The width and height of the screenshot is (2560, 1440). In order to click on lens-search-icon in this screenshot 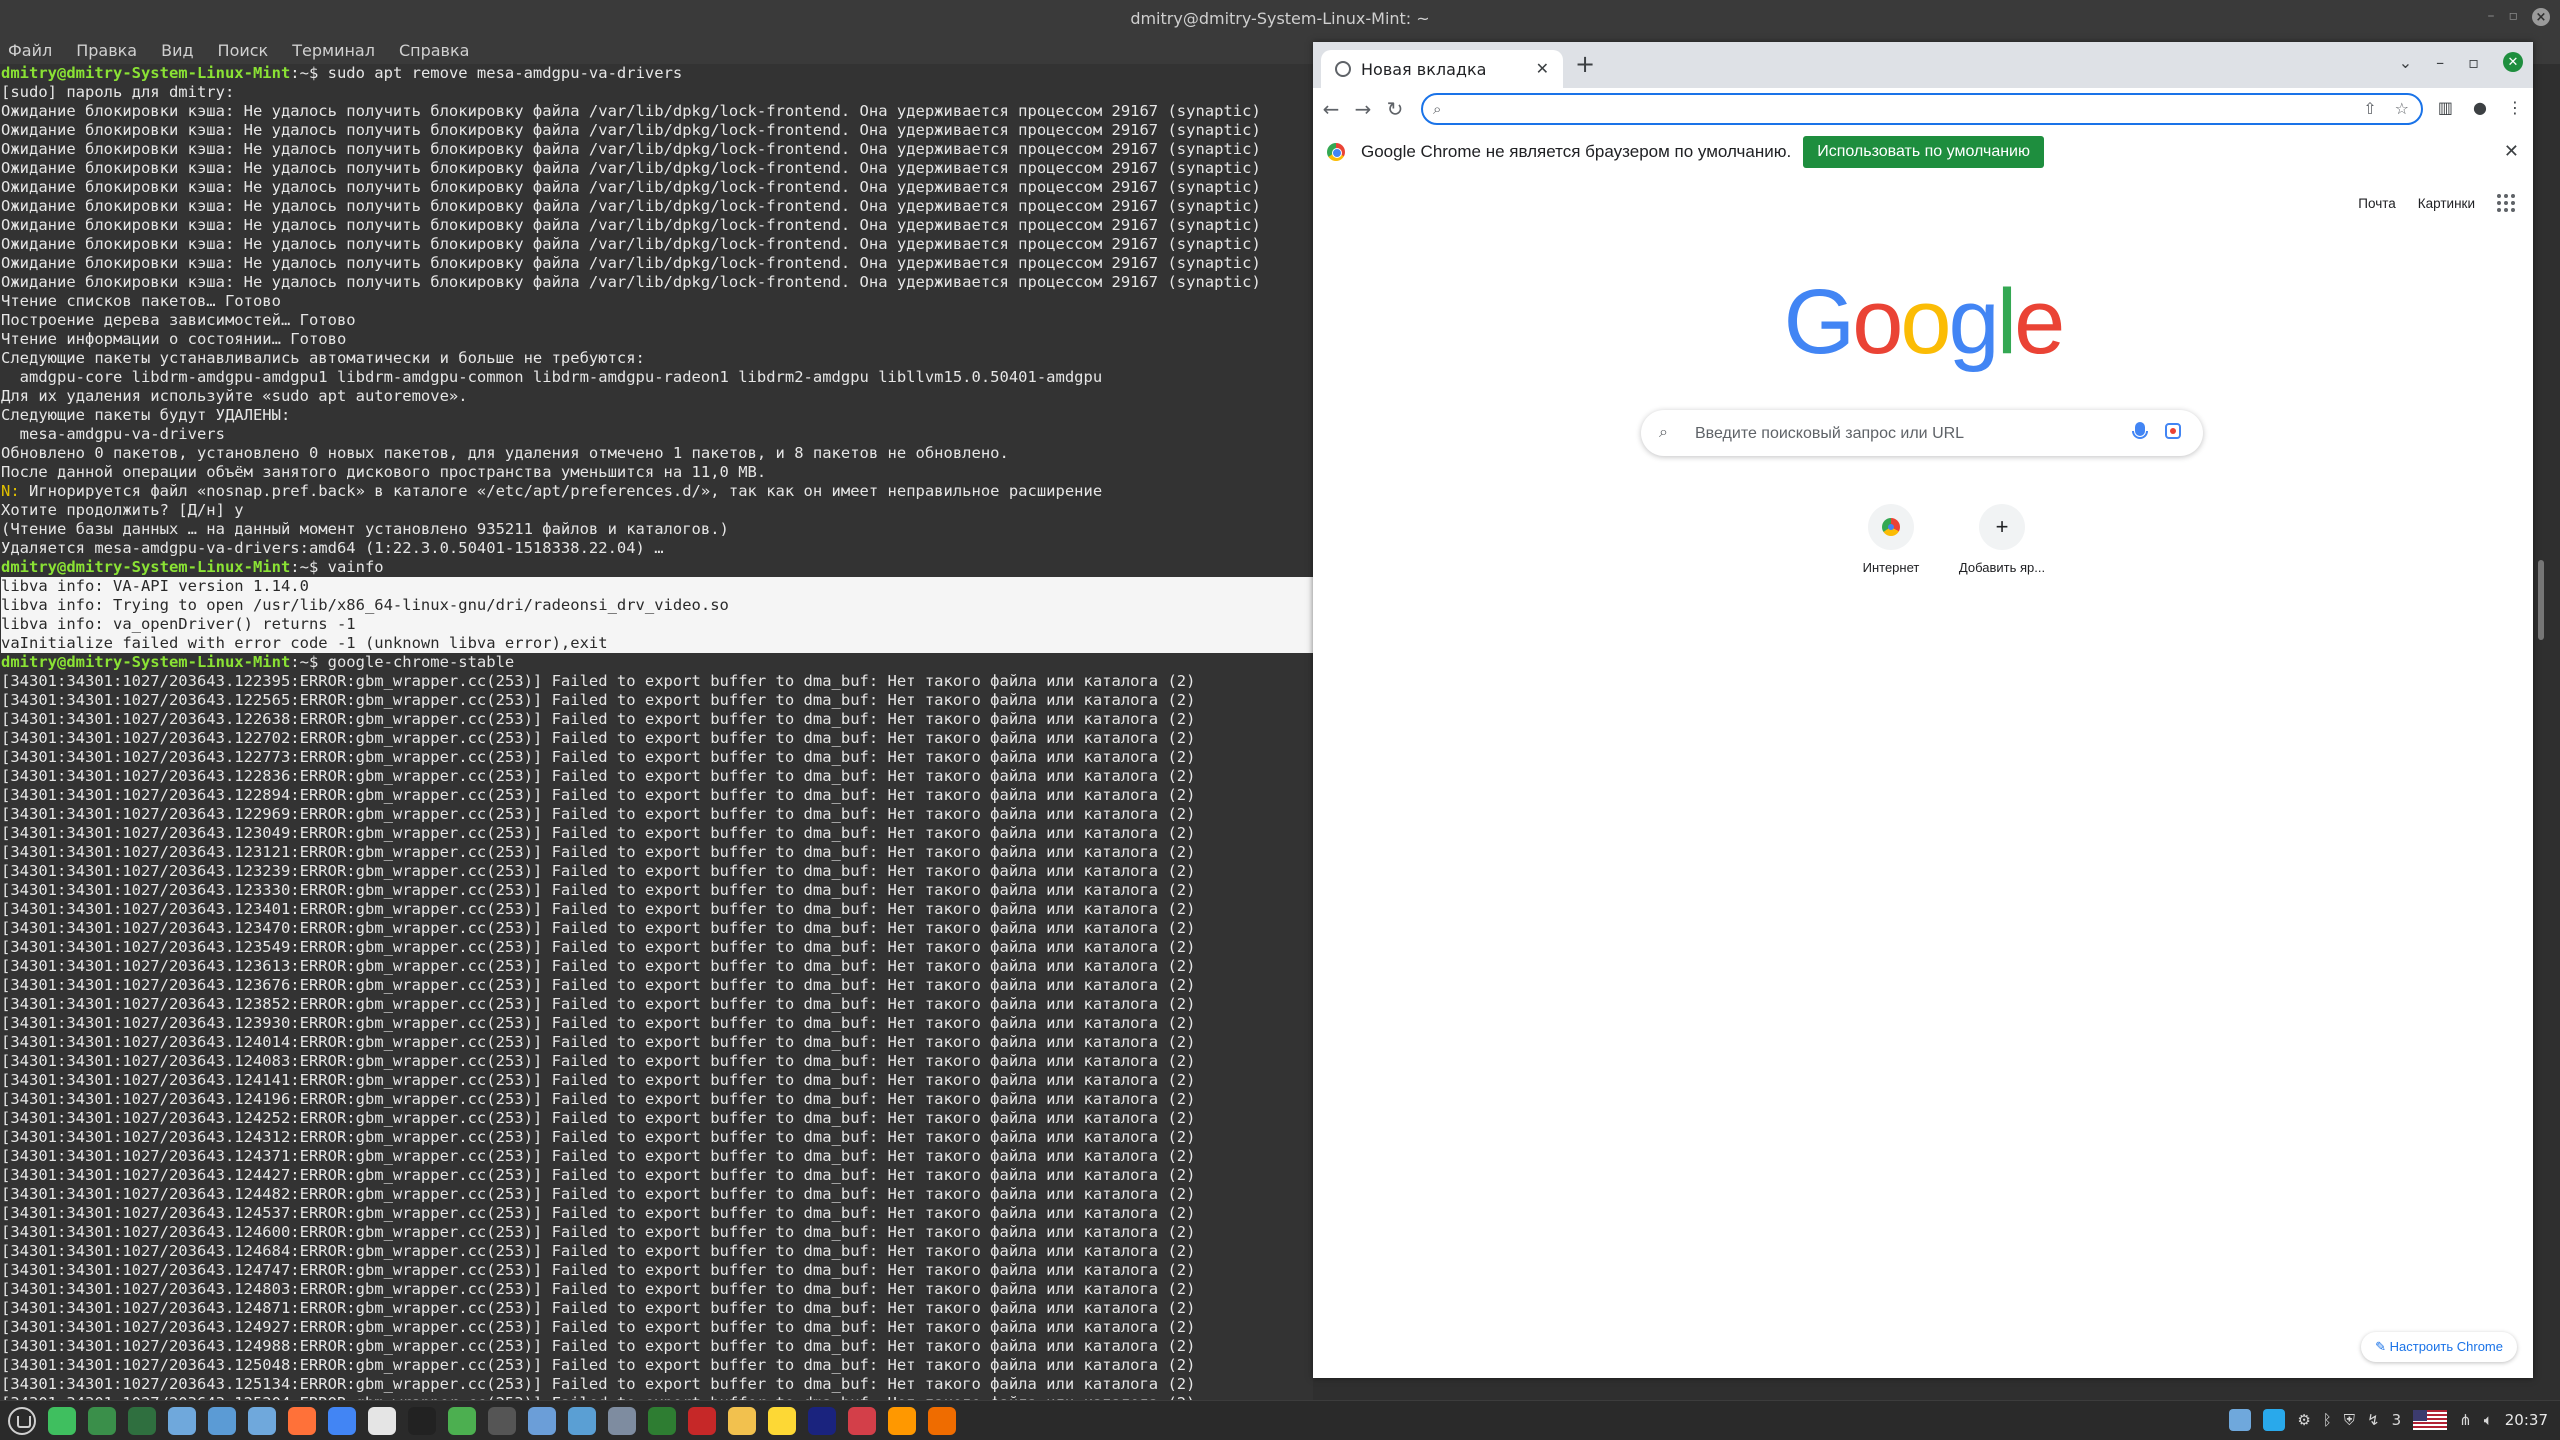, I will do `click(2173, 431)`.